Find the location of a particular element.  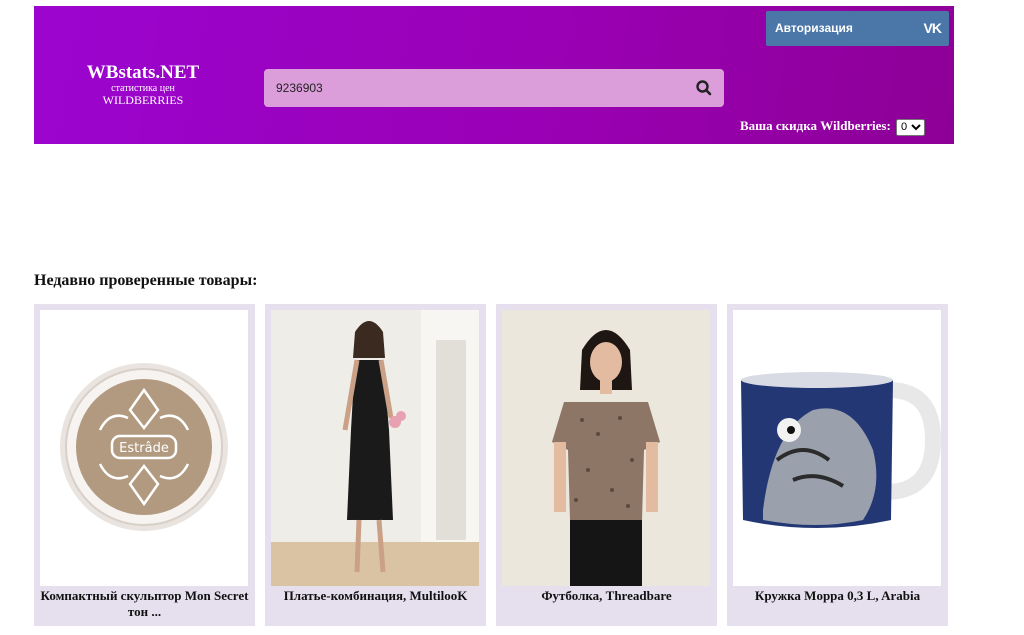

product-card: Платье-комбинация, MultilooK is located at coordinates (375, 465).